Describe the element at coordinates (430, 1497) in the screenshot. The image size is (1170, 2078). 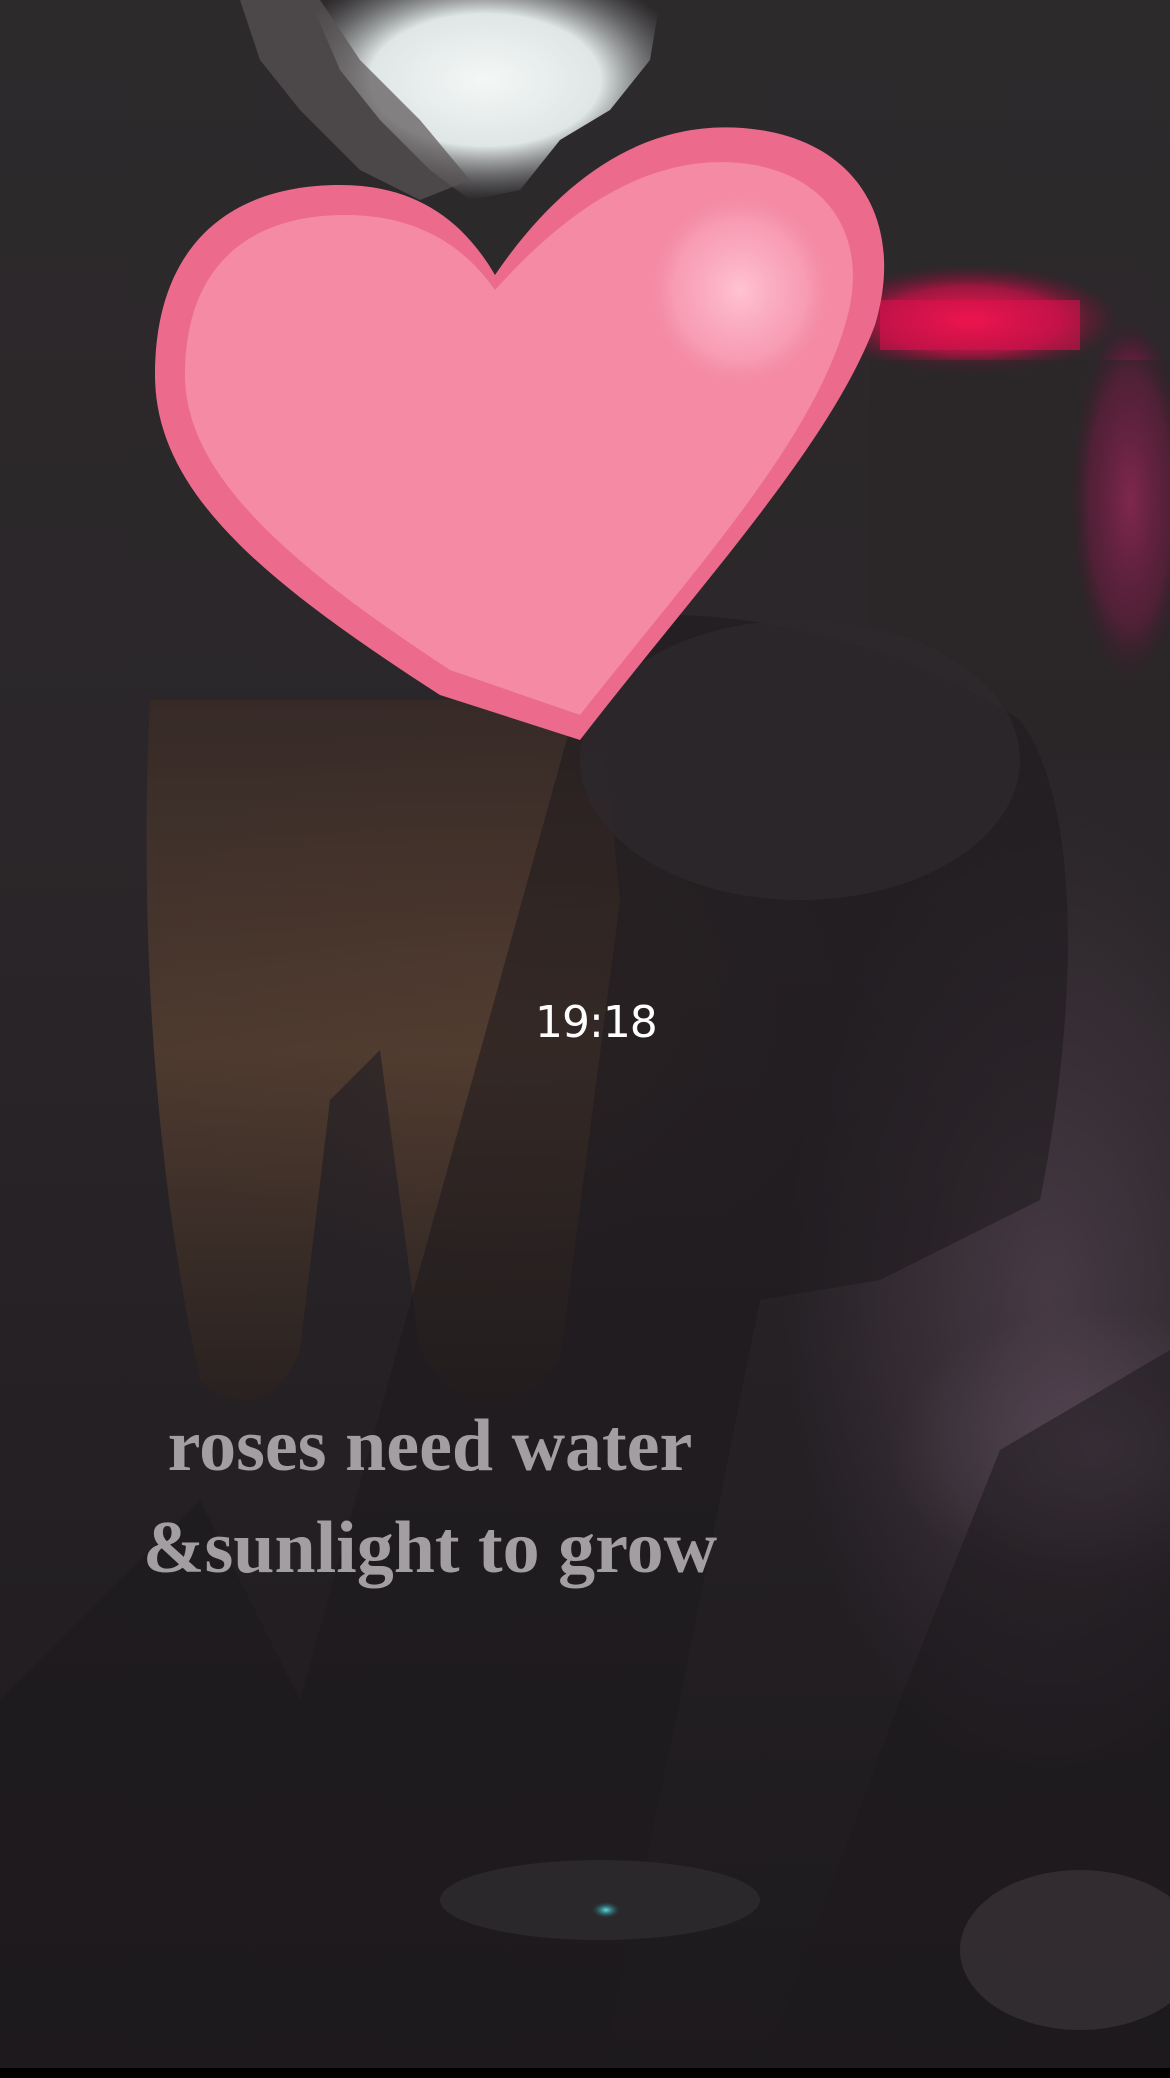
I see `story-caption: roses need water &sunlight to grow` at that location.